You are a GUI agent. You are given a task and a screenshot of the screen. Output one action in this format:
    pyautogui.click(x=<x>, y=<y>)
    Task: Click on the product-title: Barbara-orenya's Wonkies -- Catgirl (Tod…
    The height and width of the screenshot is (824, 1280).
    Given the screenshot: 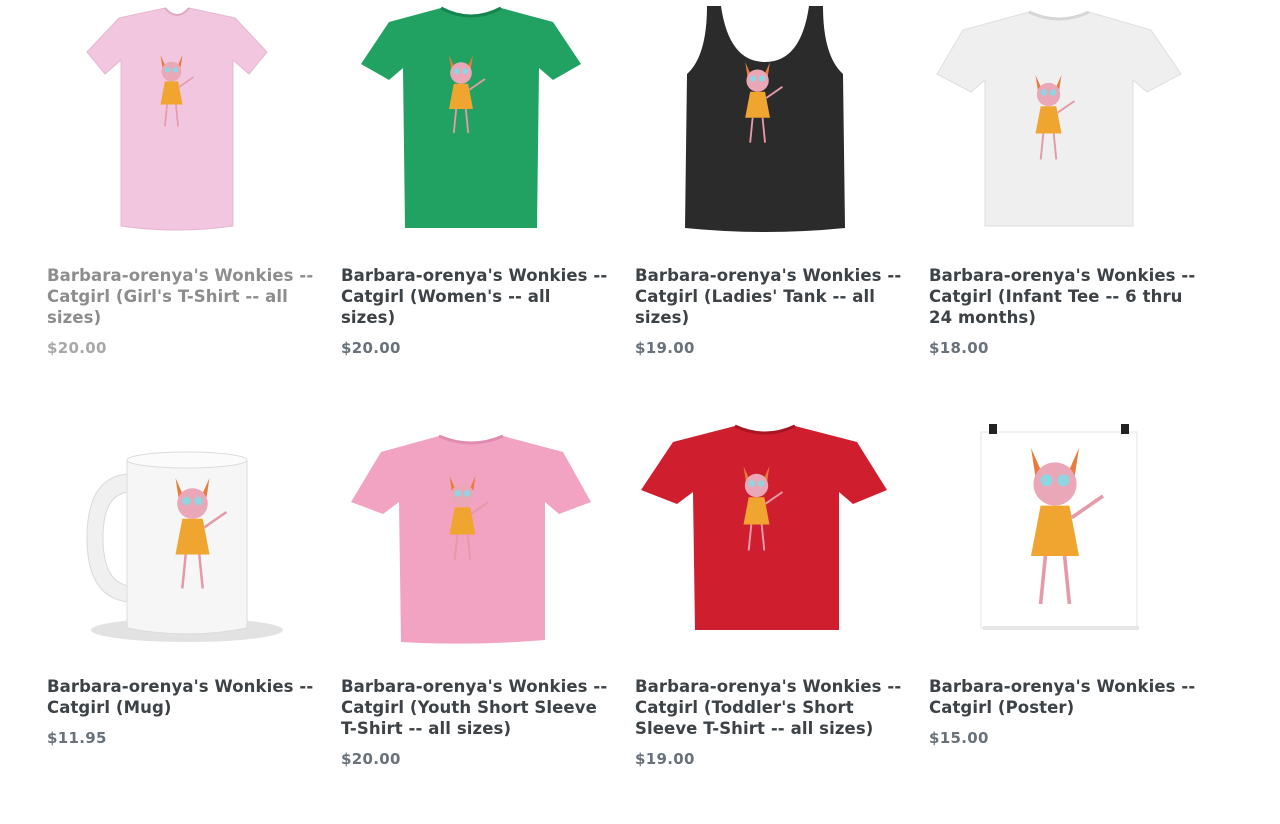 What is the action you would take?
    pyautogui.click(x=769, y=707)
    